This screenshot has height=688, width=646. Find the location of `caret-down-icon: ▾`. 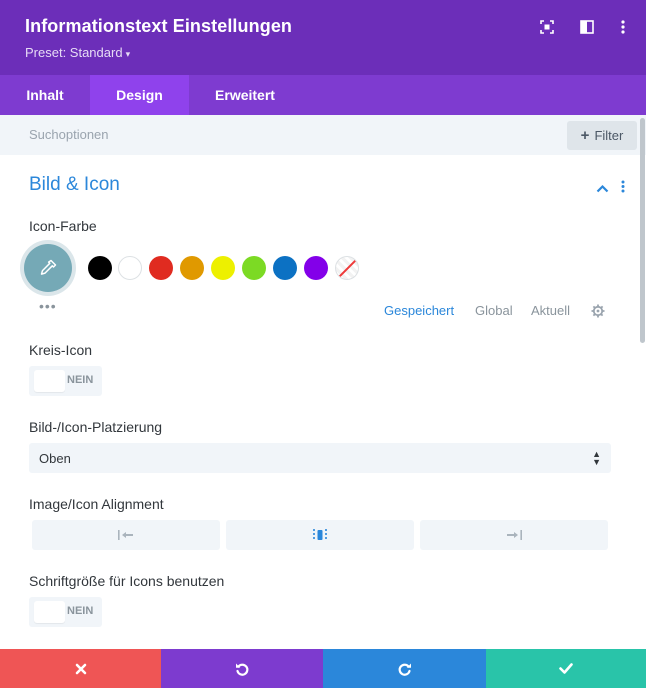

caret-down-icon: ▾ is located at coordinates (128, 54).